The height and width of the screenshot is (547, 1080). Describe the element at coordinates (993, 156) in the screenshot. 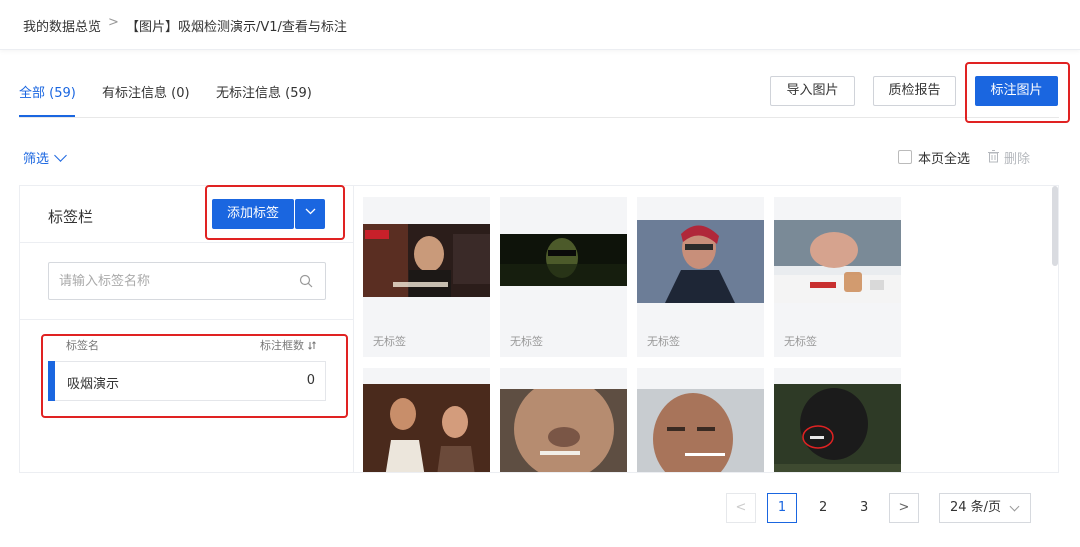

I see `trash-icon` at that location.